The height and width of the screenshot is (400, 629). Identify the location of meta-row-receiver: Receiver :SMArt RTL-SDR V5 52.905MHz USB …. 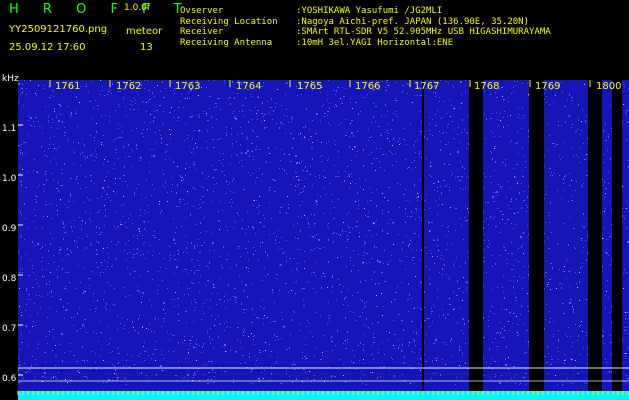
(365, 32).